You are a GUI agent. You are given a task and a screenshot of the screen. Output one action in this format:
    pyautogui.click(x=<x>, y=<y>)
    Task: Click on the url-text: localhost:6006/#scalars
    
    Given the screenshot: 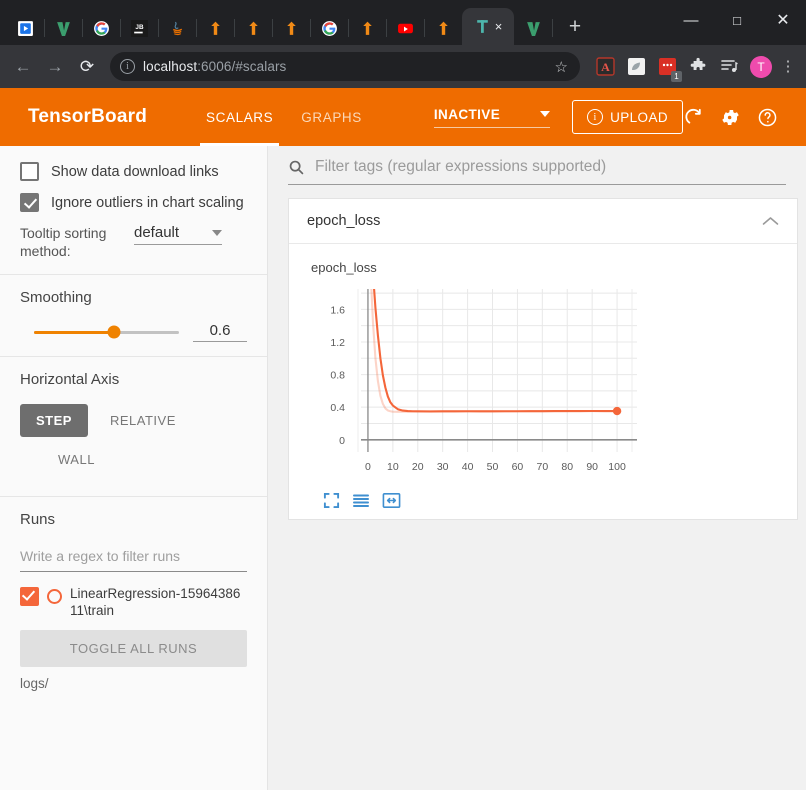 What is the action you would take?
    pyautogui.click(x=214, y=66)
    